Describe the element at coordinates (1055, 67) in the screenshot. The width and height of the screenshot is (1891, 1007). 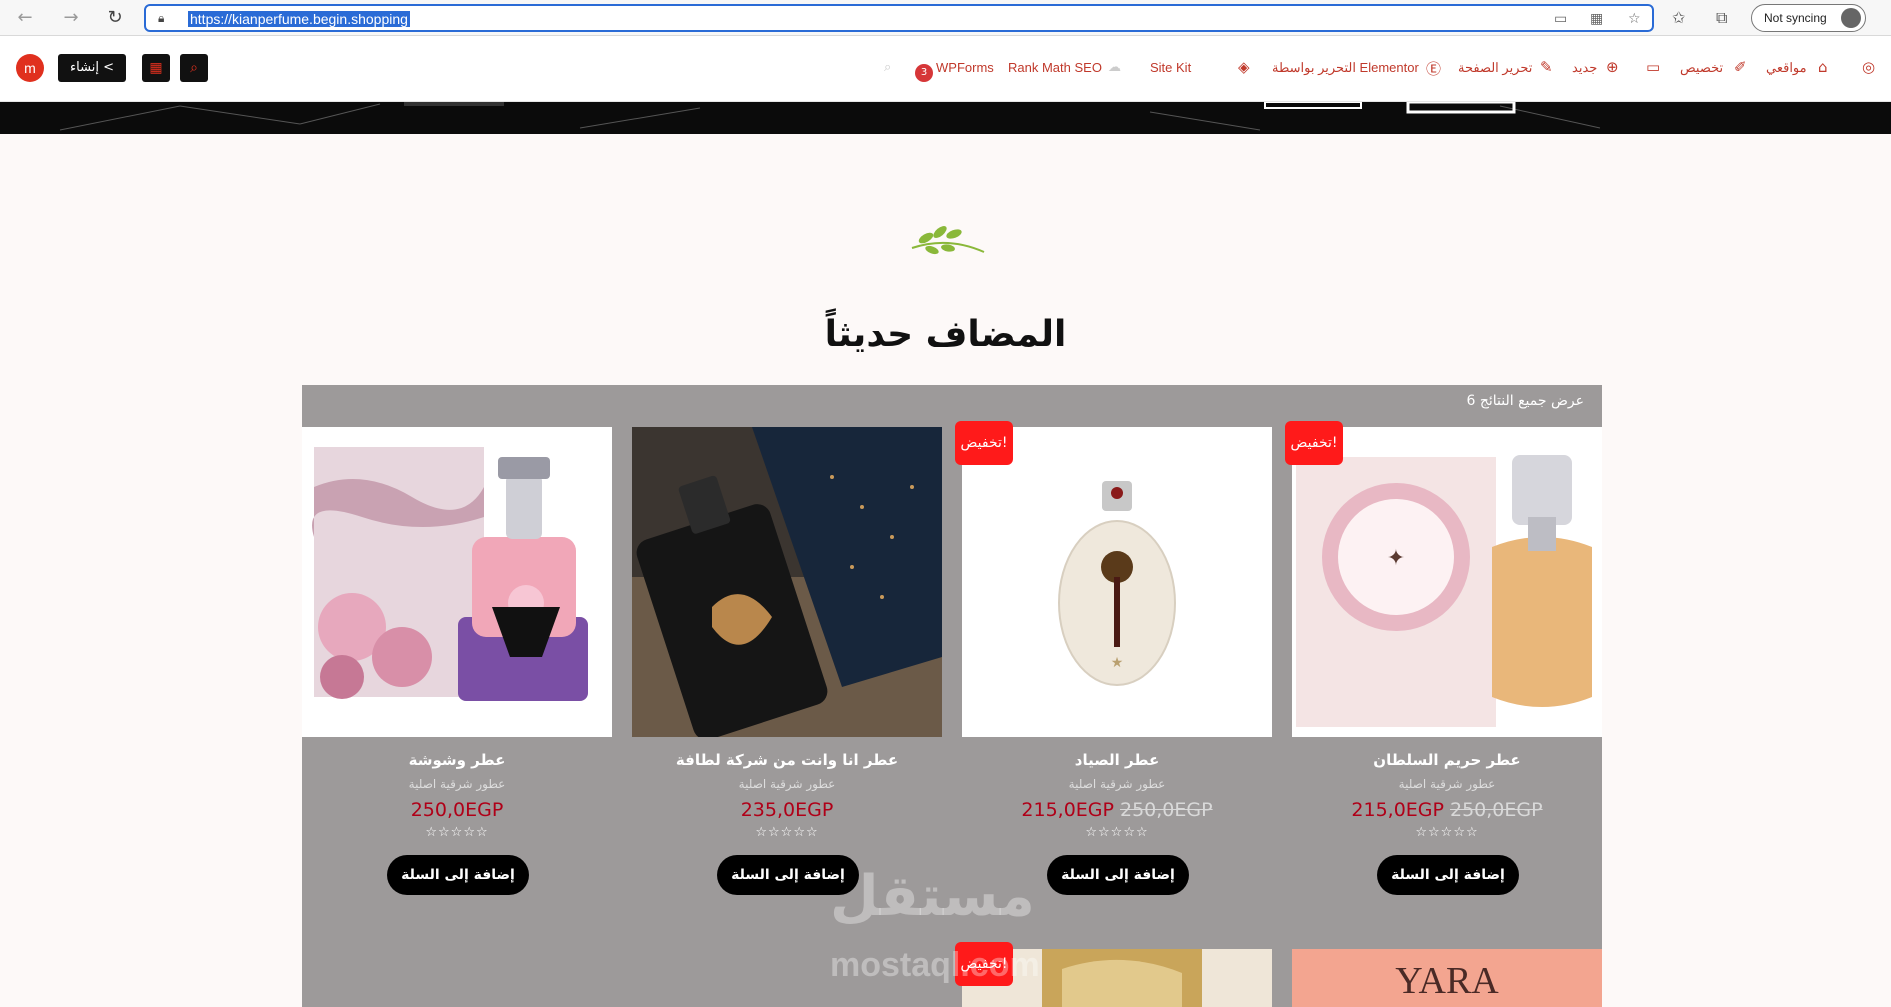
I see `rank-math-menu: Rank Math SEO` at that location.